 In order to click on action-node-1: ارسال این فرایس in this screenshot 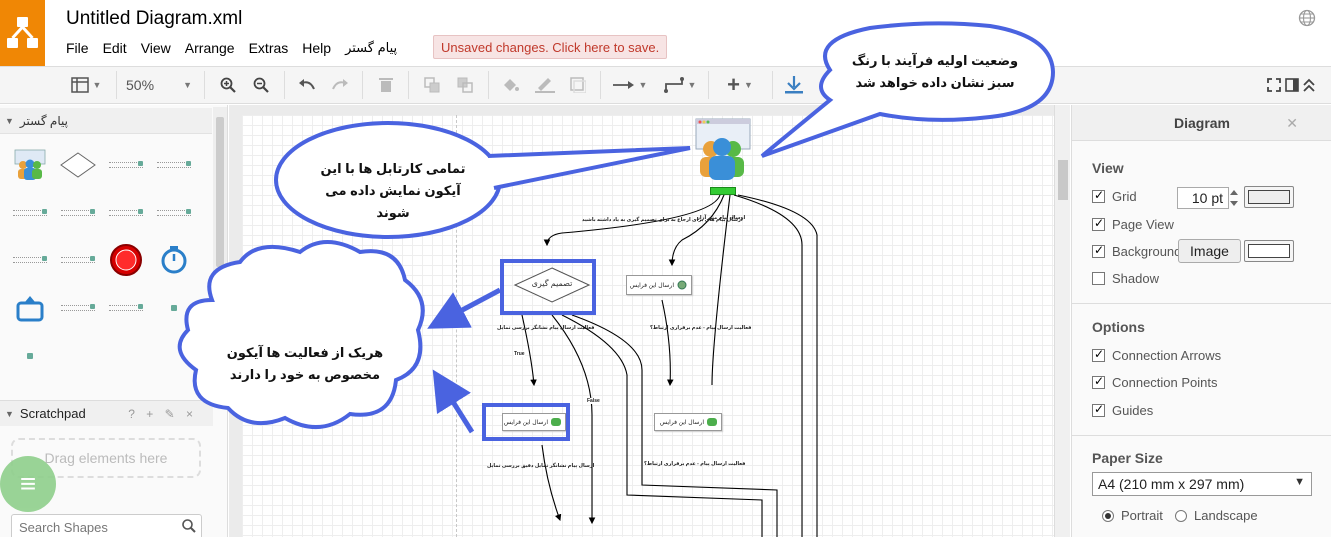, I will do `click(659, 285)`.